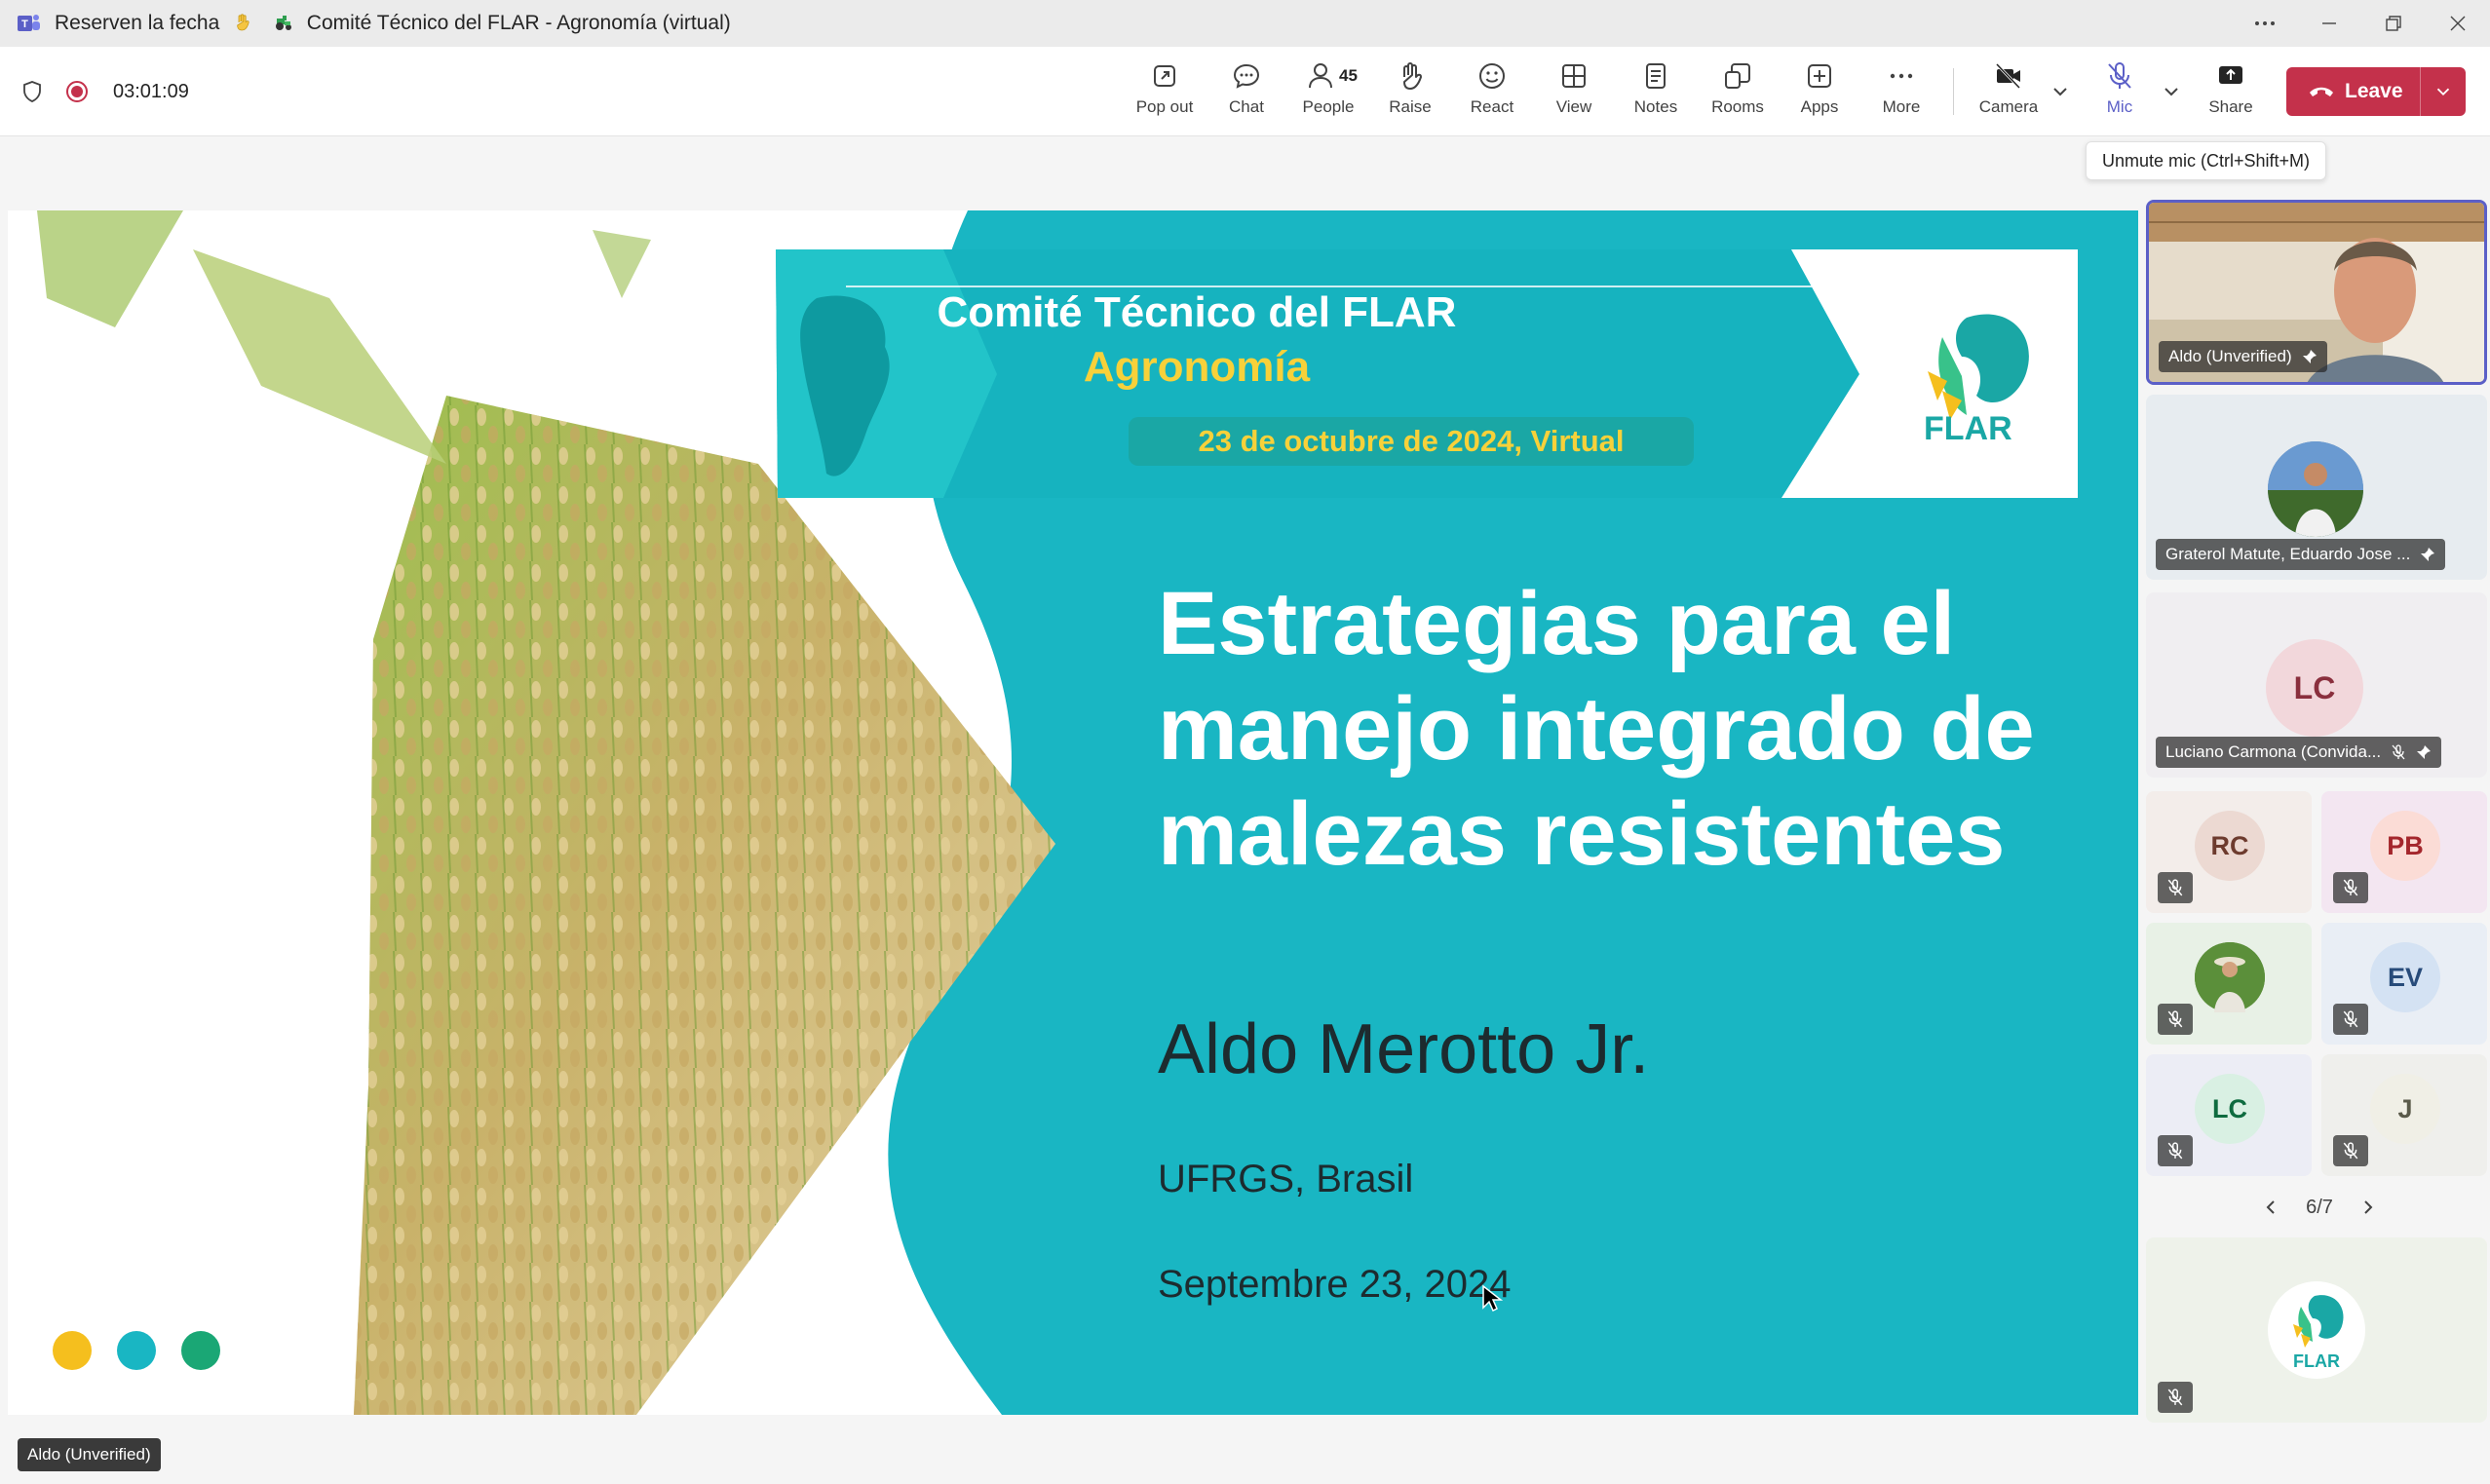  Describe the element at coordinates (1410, 92) in the screenshot. I see `raise-hand-button: Raise` at that location.